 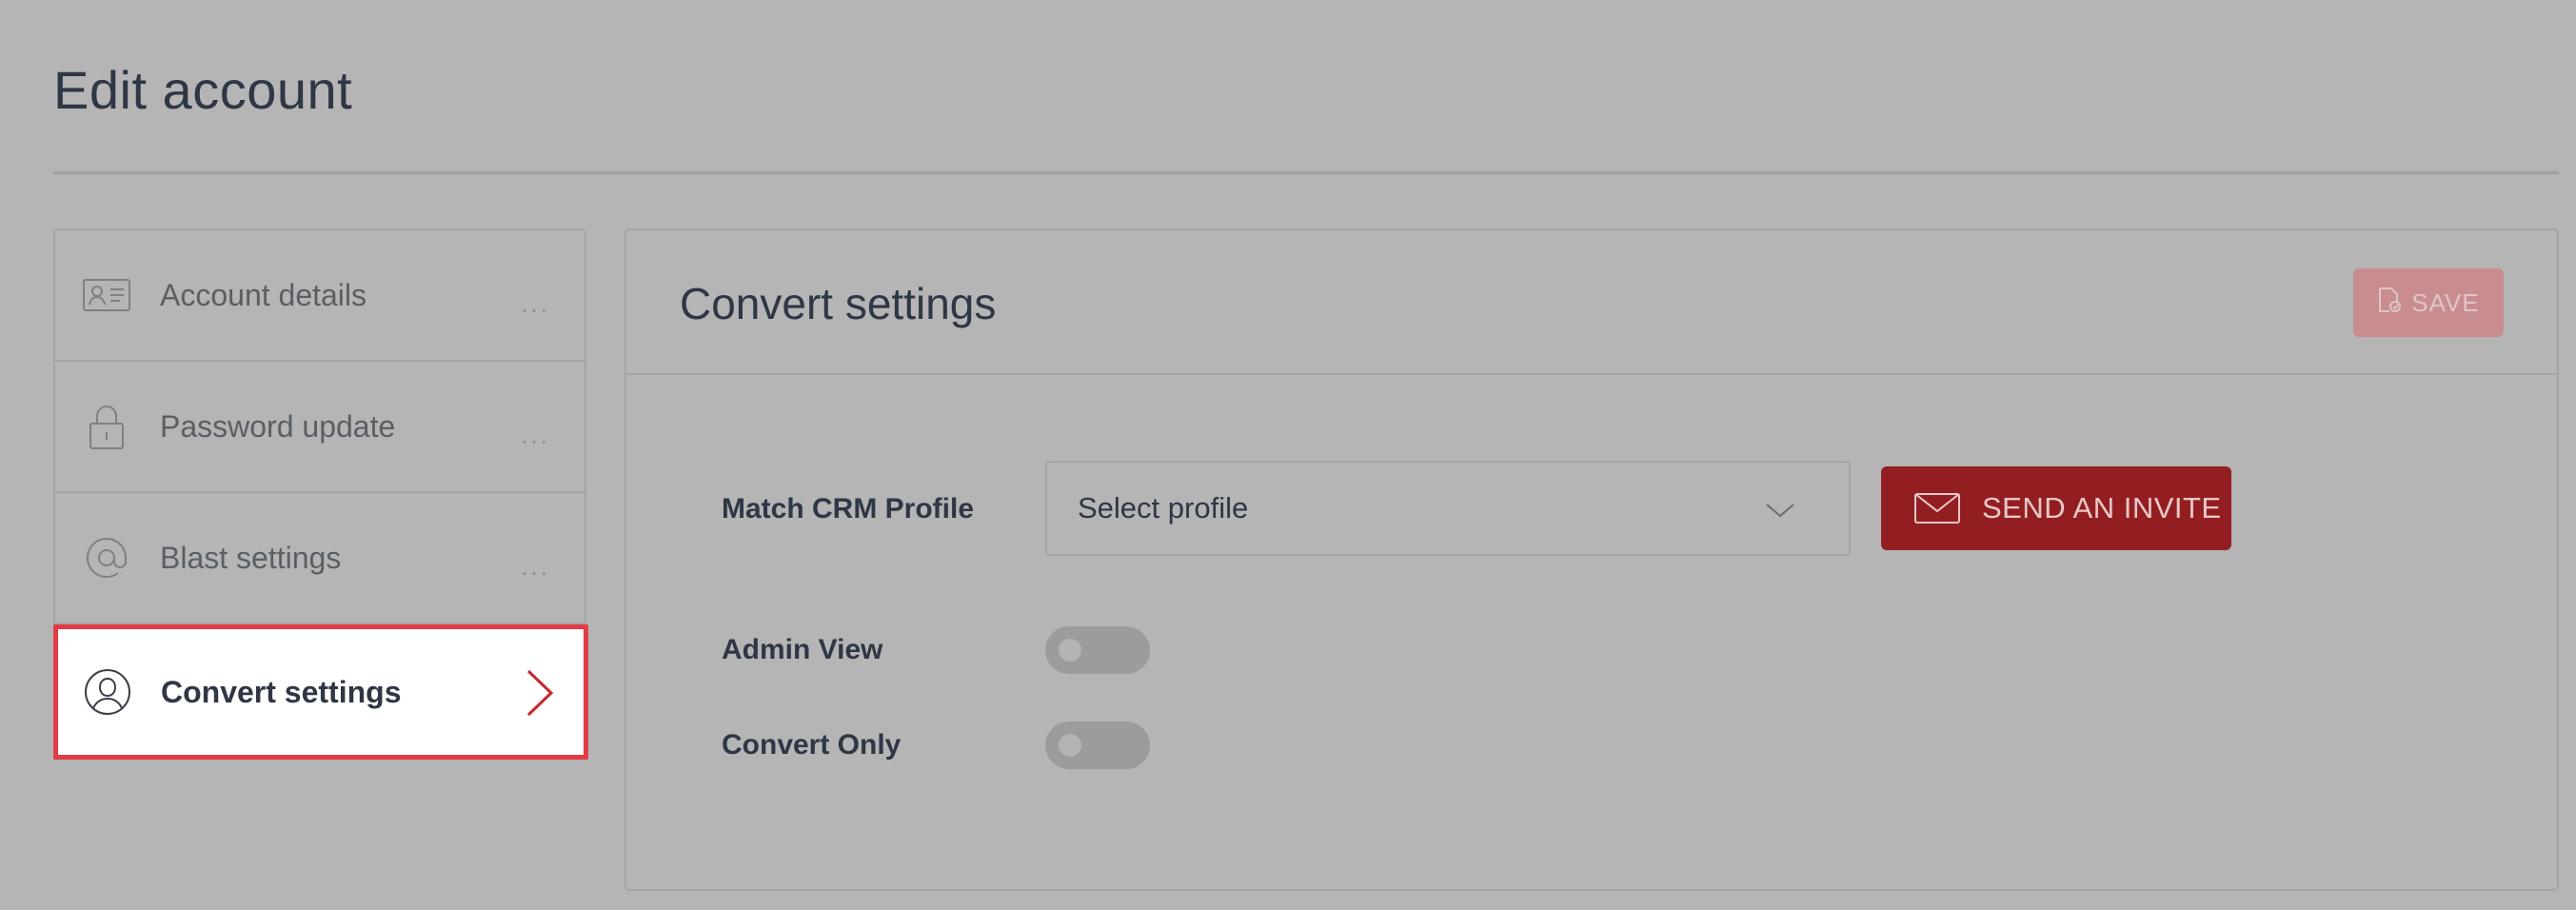 I want to click on convert-only-toggle, so click(x=1097, y=745).